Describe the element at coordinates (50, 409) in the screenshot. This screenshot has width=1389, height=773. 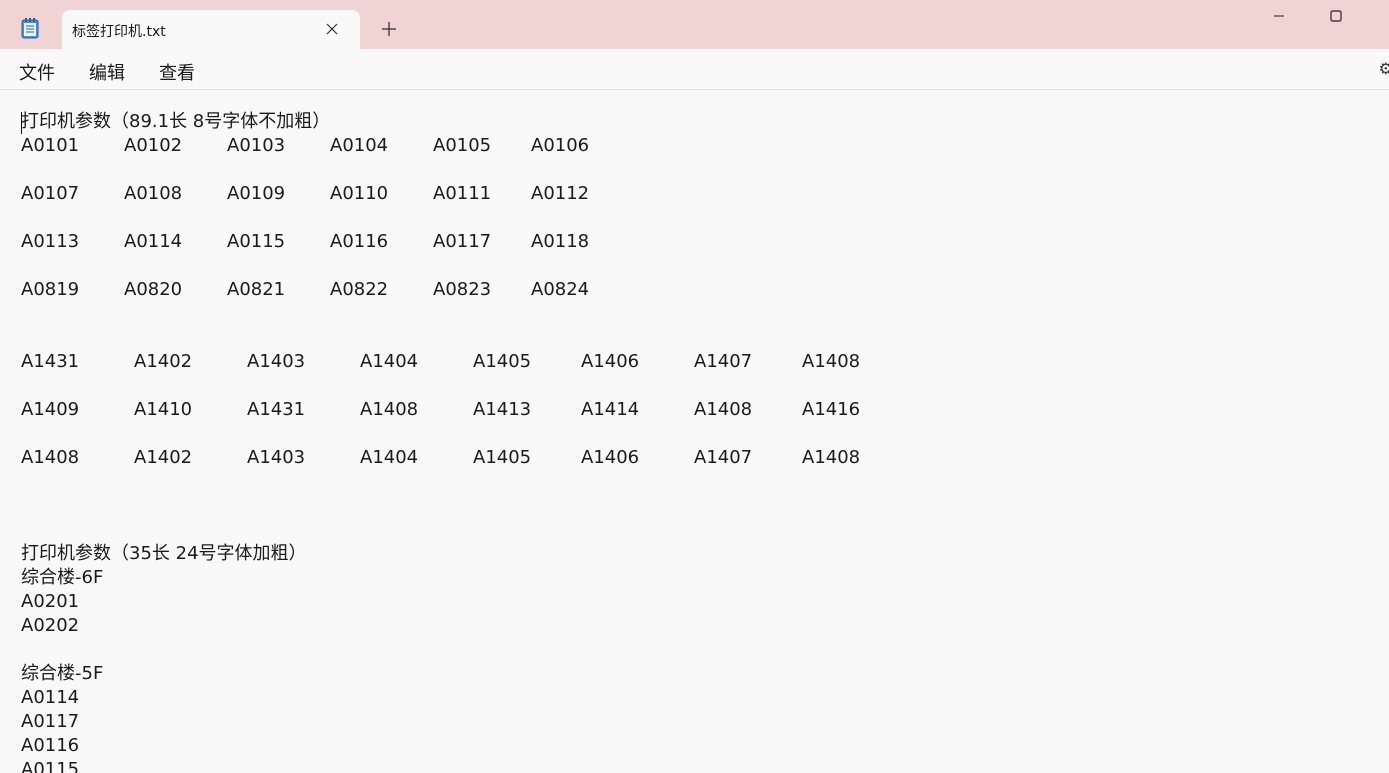
I see `grid-b-cell: A1409` at that location.